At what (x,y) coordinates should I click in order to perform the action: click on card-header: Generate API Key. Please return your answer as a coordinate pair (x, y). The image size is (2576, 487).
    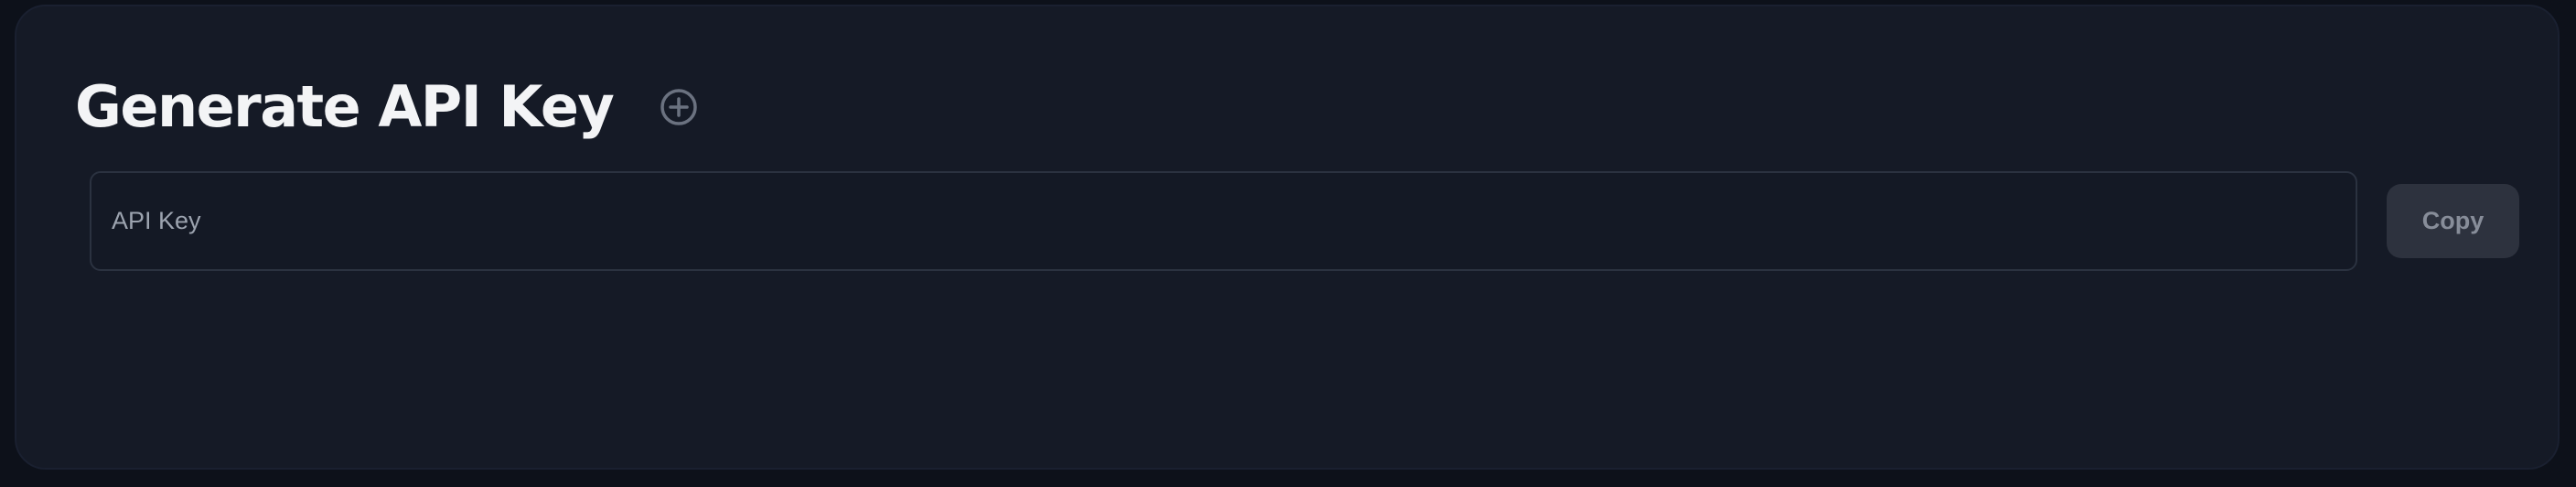
    Looking at the image, I should click on (387, 107).